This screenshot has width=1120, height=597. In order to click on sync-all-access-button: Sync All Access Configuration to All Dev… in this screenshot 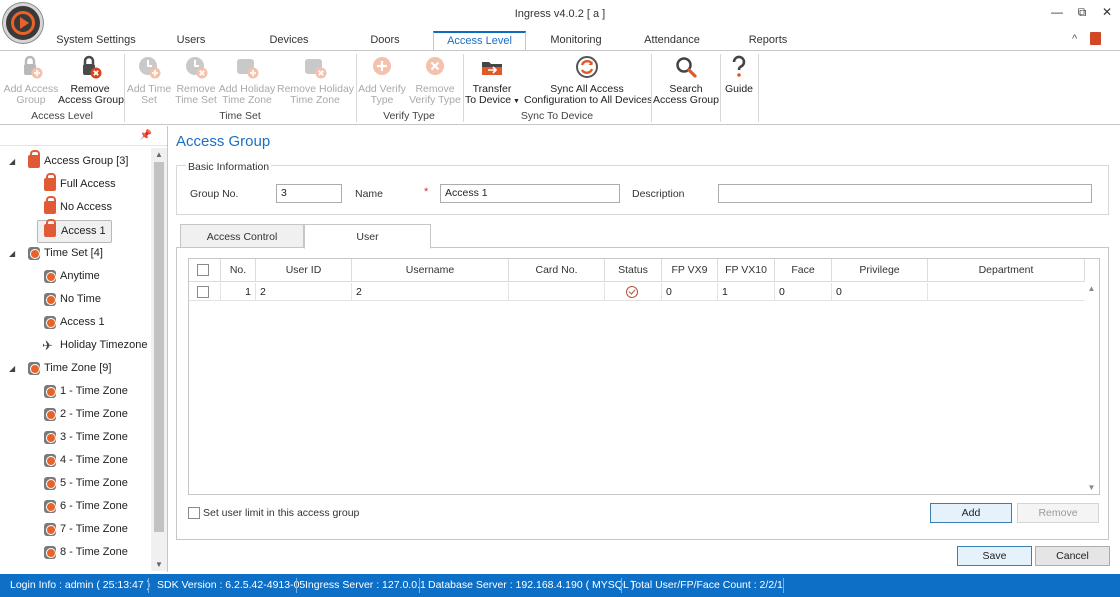, I will do `click(588, 80)`.